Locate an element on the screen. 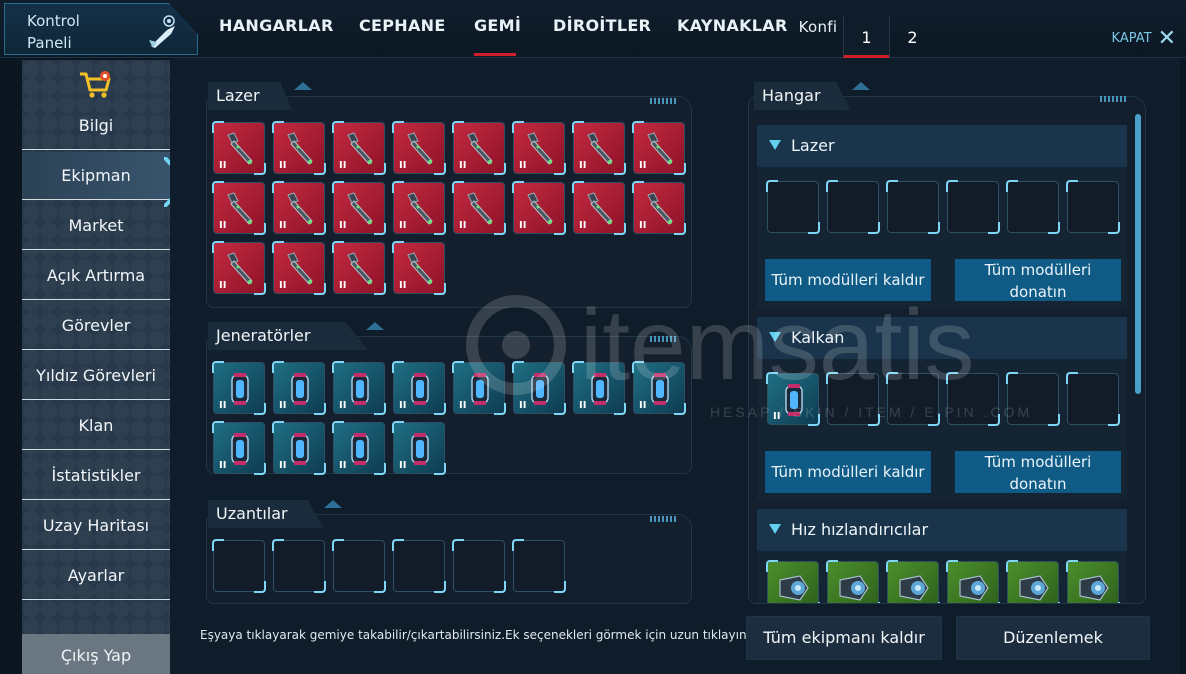 This screenshot has height=674, width=1186. hangar-booster-section-header: Hız hızlandırıcılar is located at coordinates (942, 530).